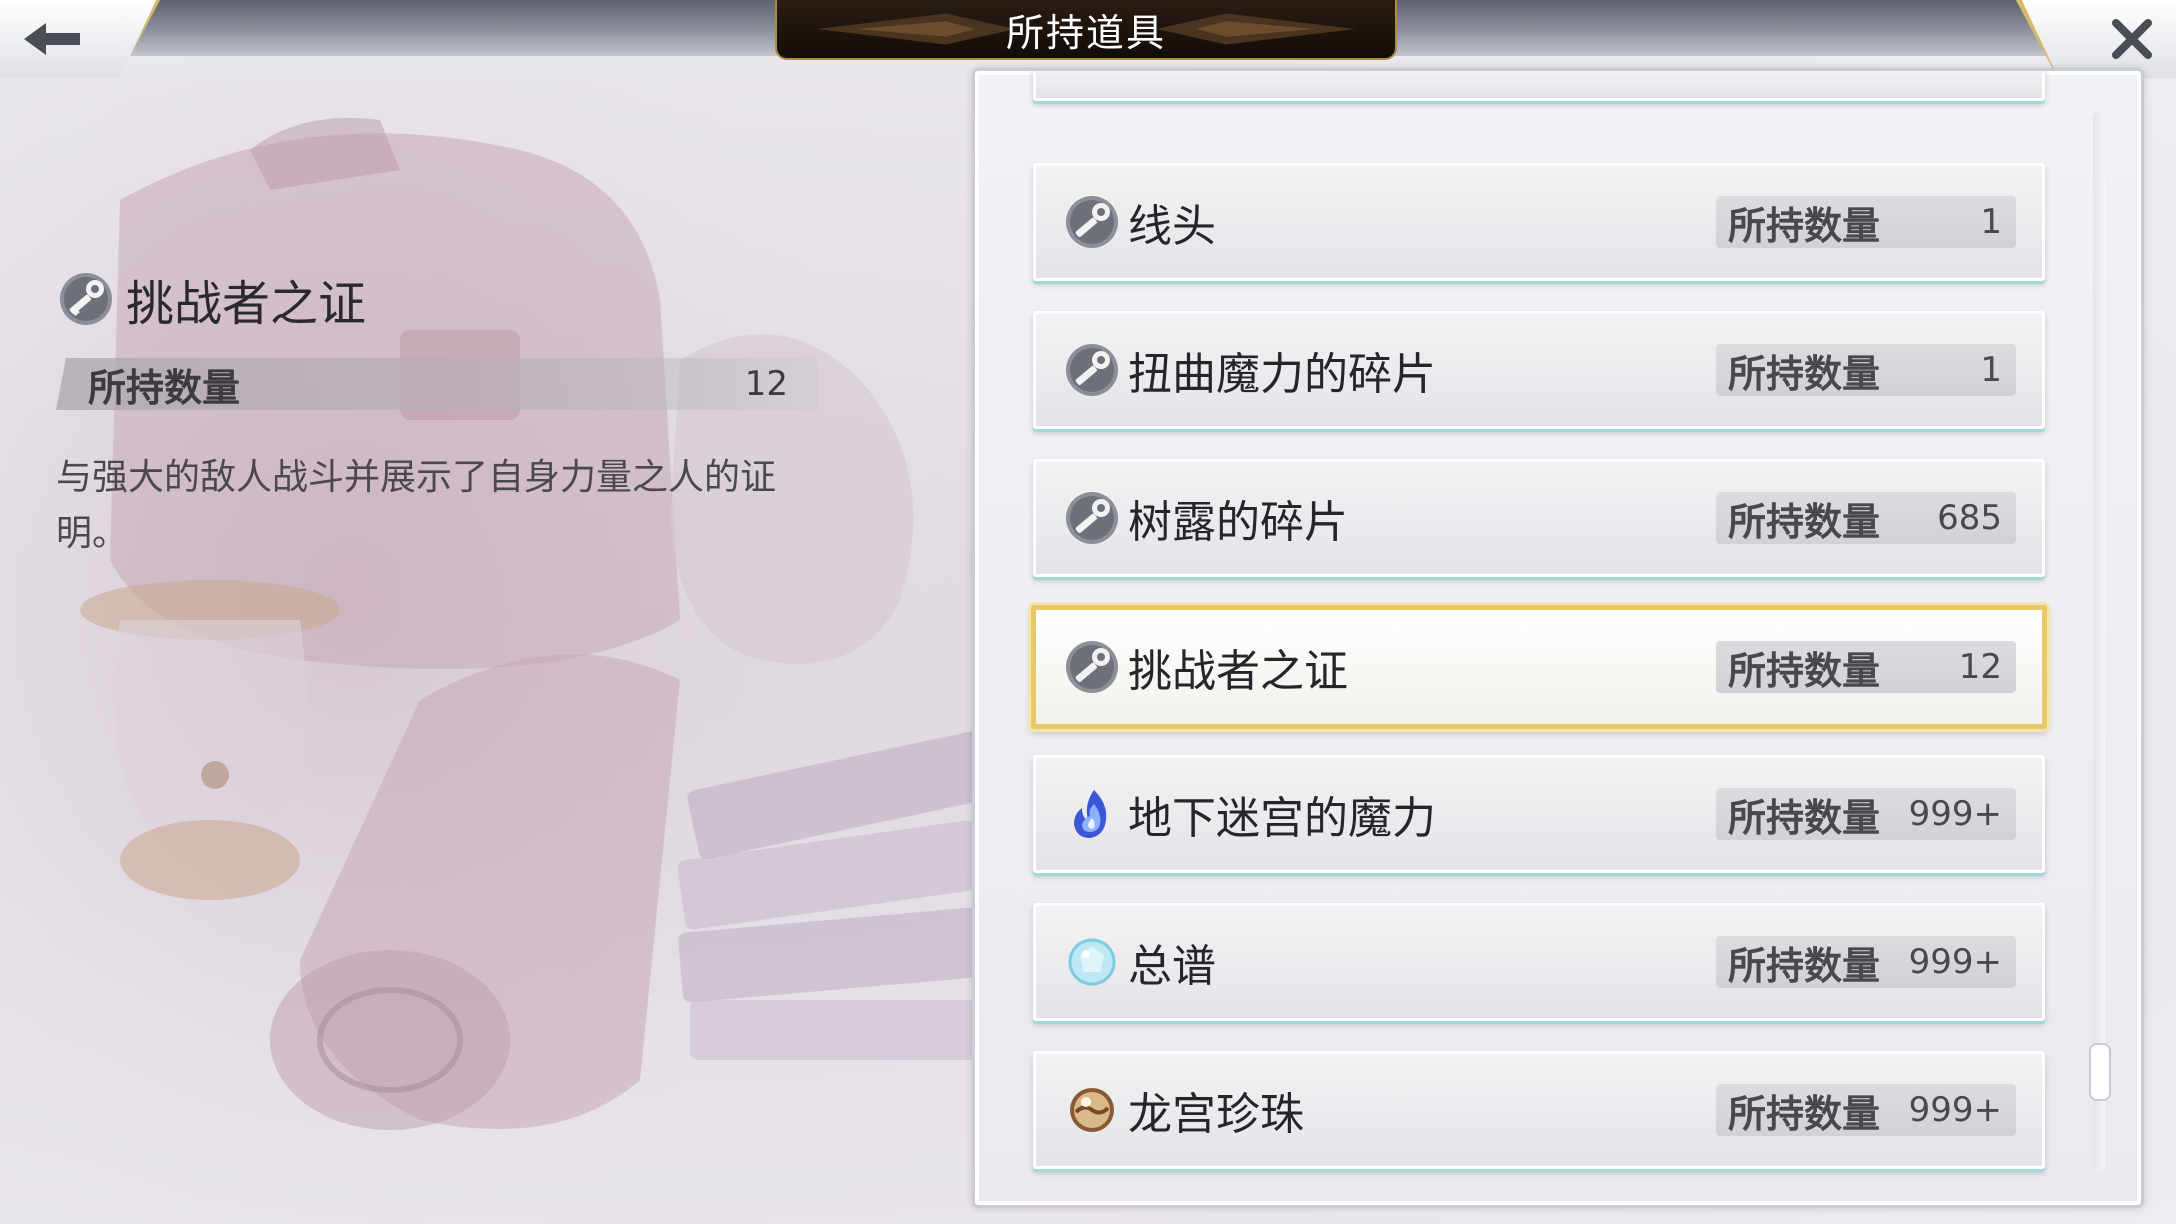 The image size is (2176, 1224). I want to click on detail-quantity-bar: 所持数量 12, so click(437, 384).